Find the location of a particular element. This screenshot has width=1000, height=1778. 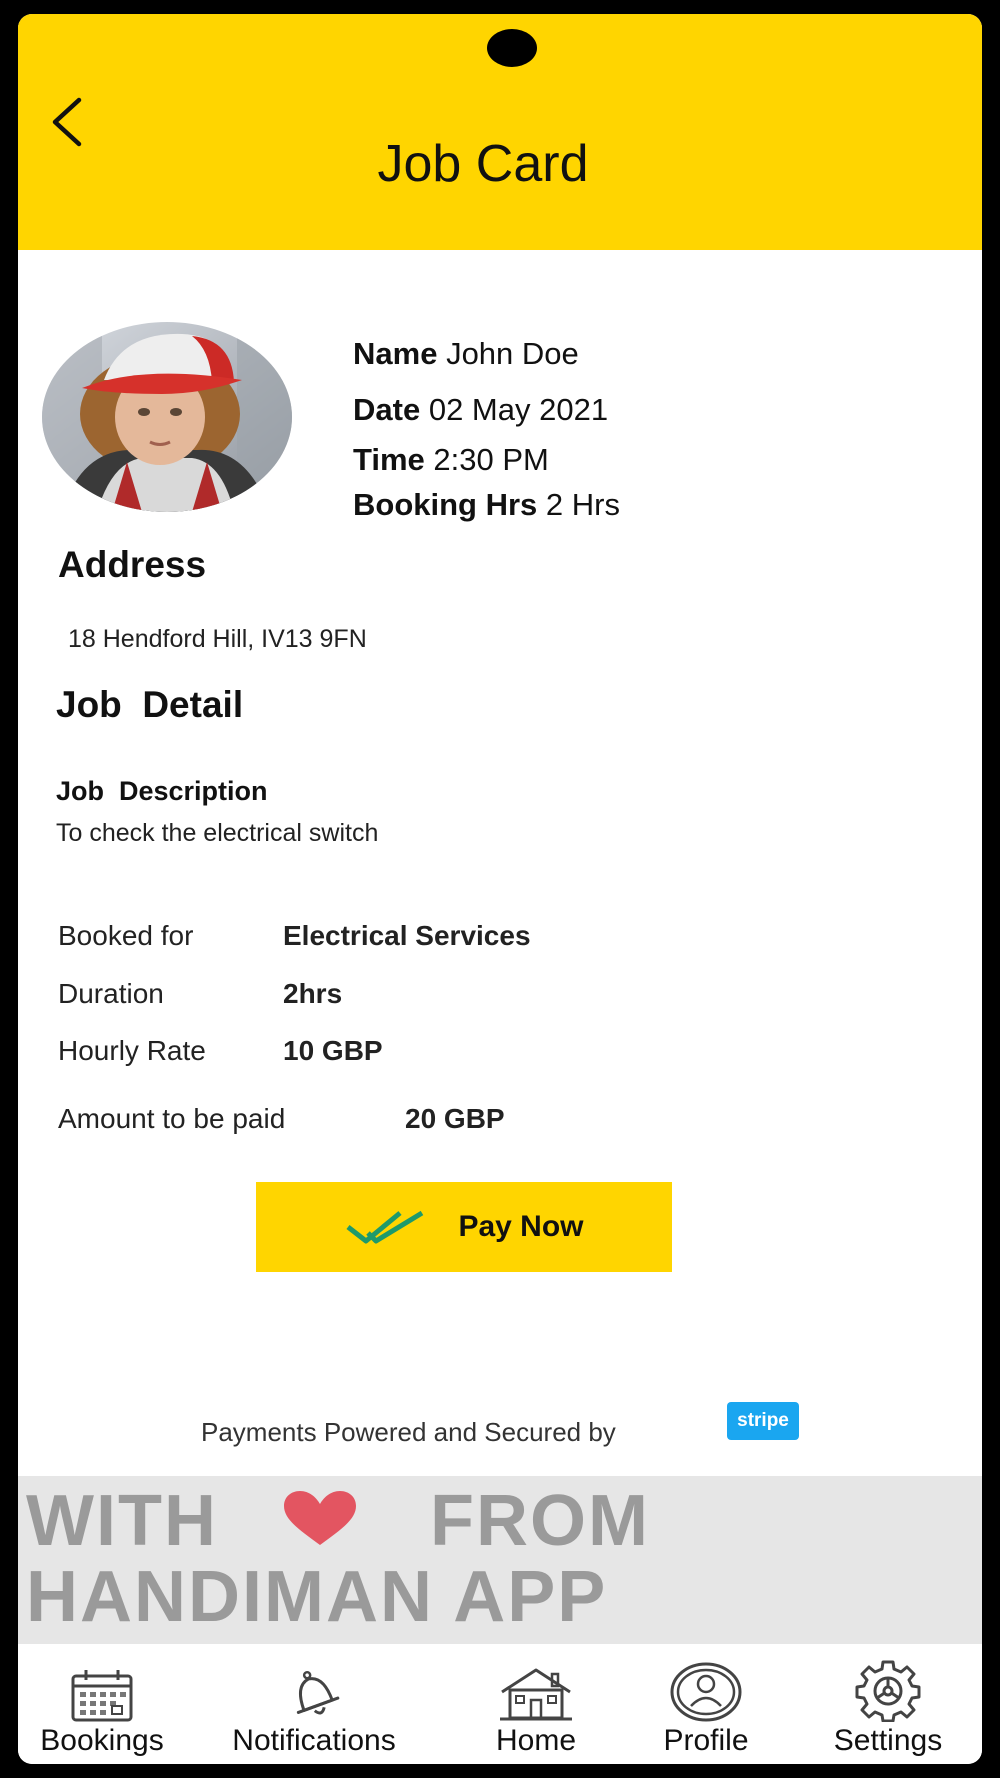

hourly-rate-label: Hourly Rate is located at coordinates (132, 1050).